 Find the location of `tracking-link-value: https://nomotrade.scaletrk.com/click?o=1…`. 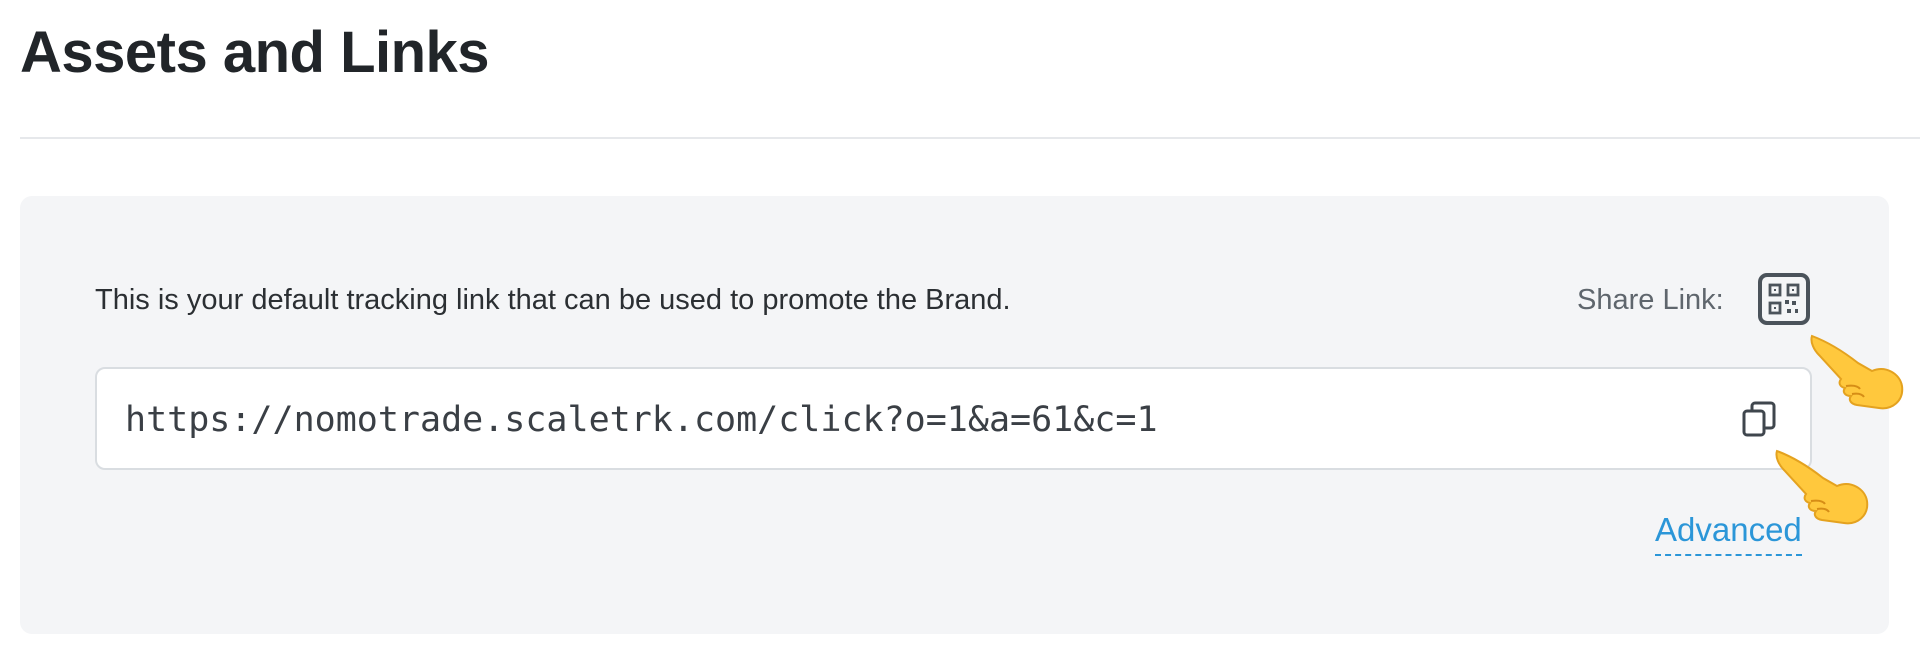

tracking-link-value: https://nomotrade.scaletrk.com/click?o=1… is located at coordinates (641, 420).